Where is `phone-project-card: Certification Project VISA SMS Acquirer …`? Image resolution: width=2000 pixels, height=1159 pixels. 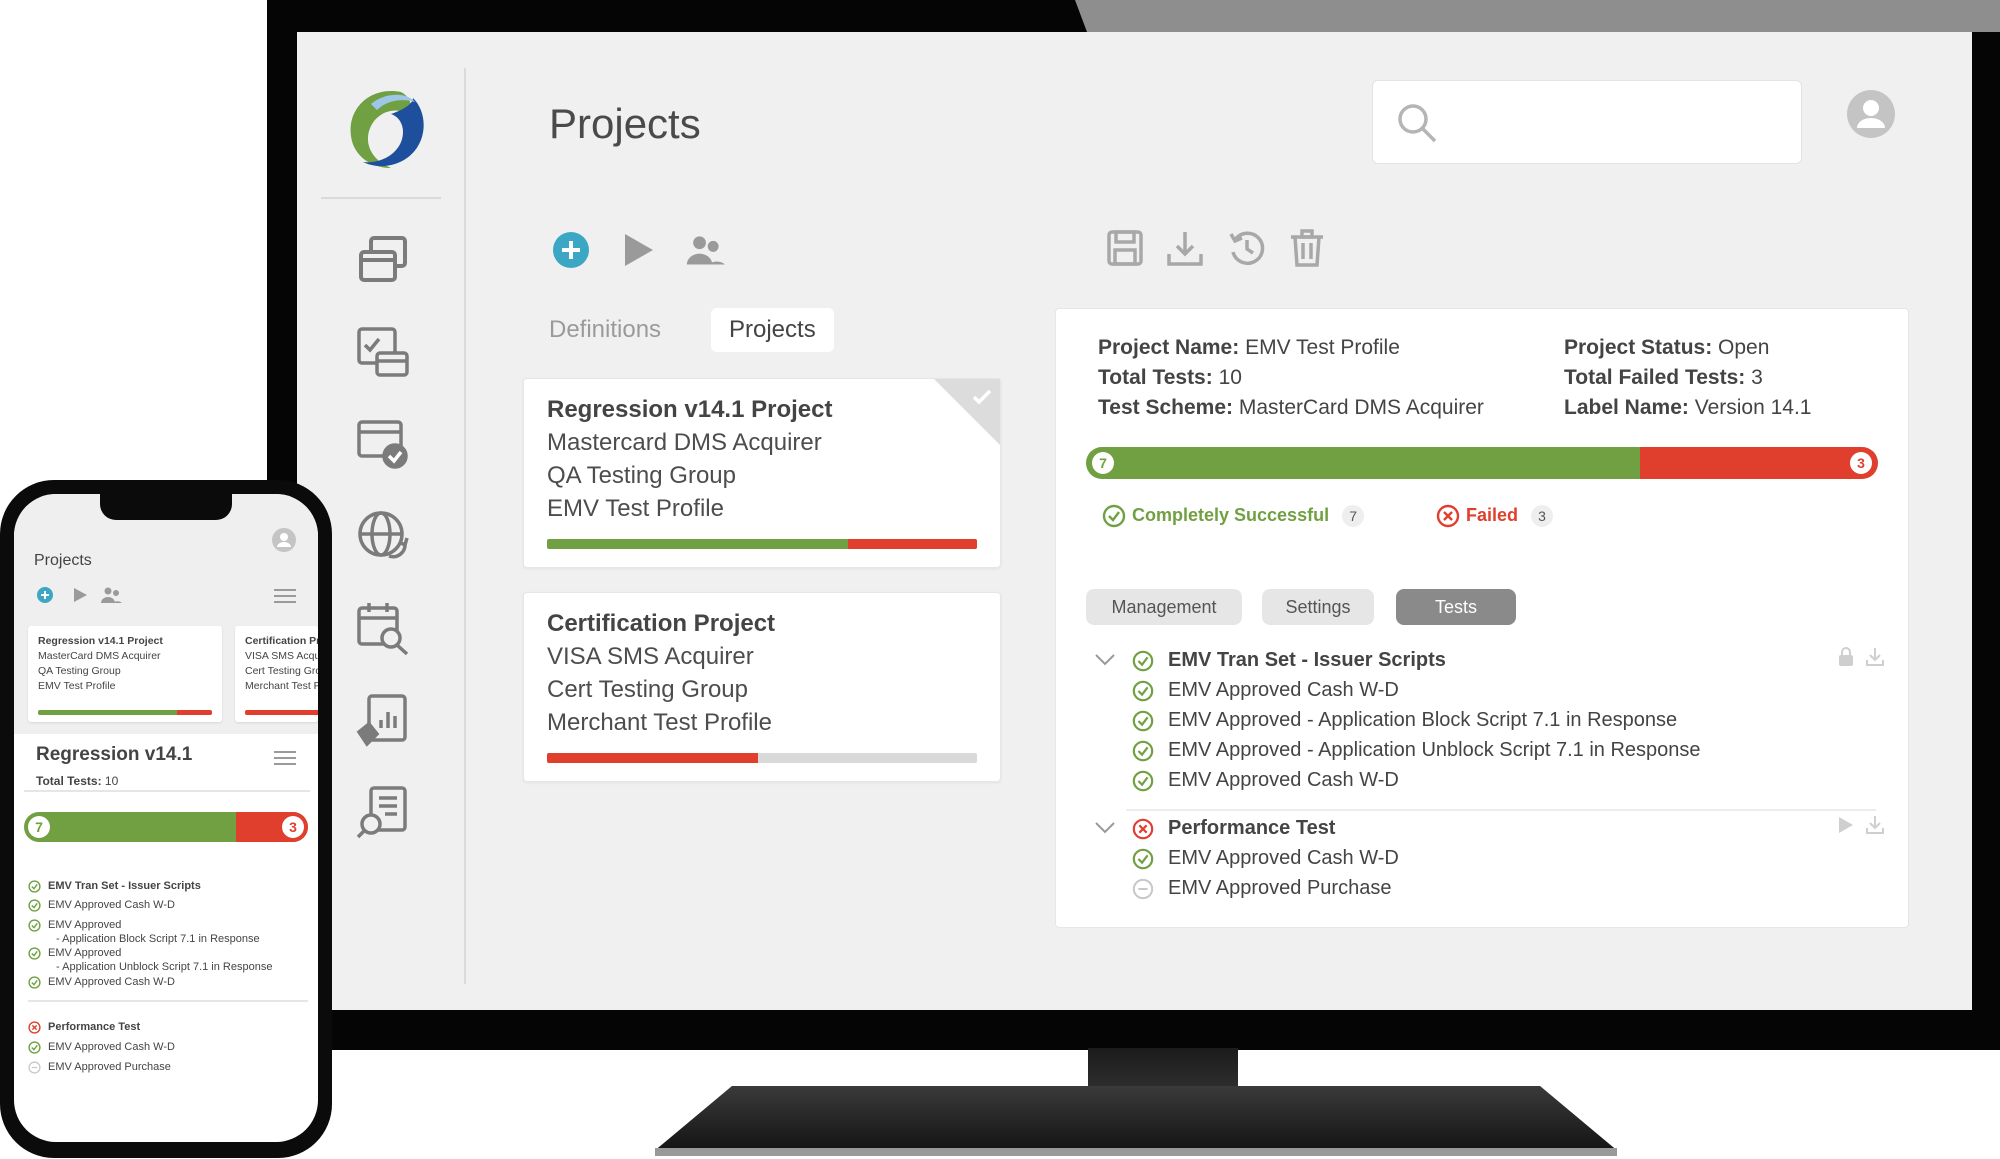
phone-project-card: Certification Project VISA SMS Acquirer … is located at coordinates (276, 674).